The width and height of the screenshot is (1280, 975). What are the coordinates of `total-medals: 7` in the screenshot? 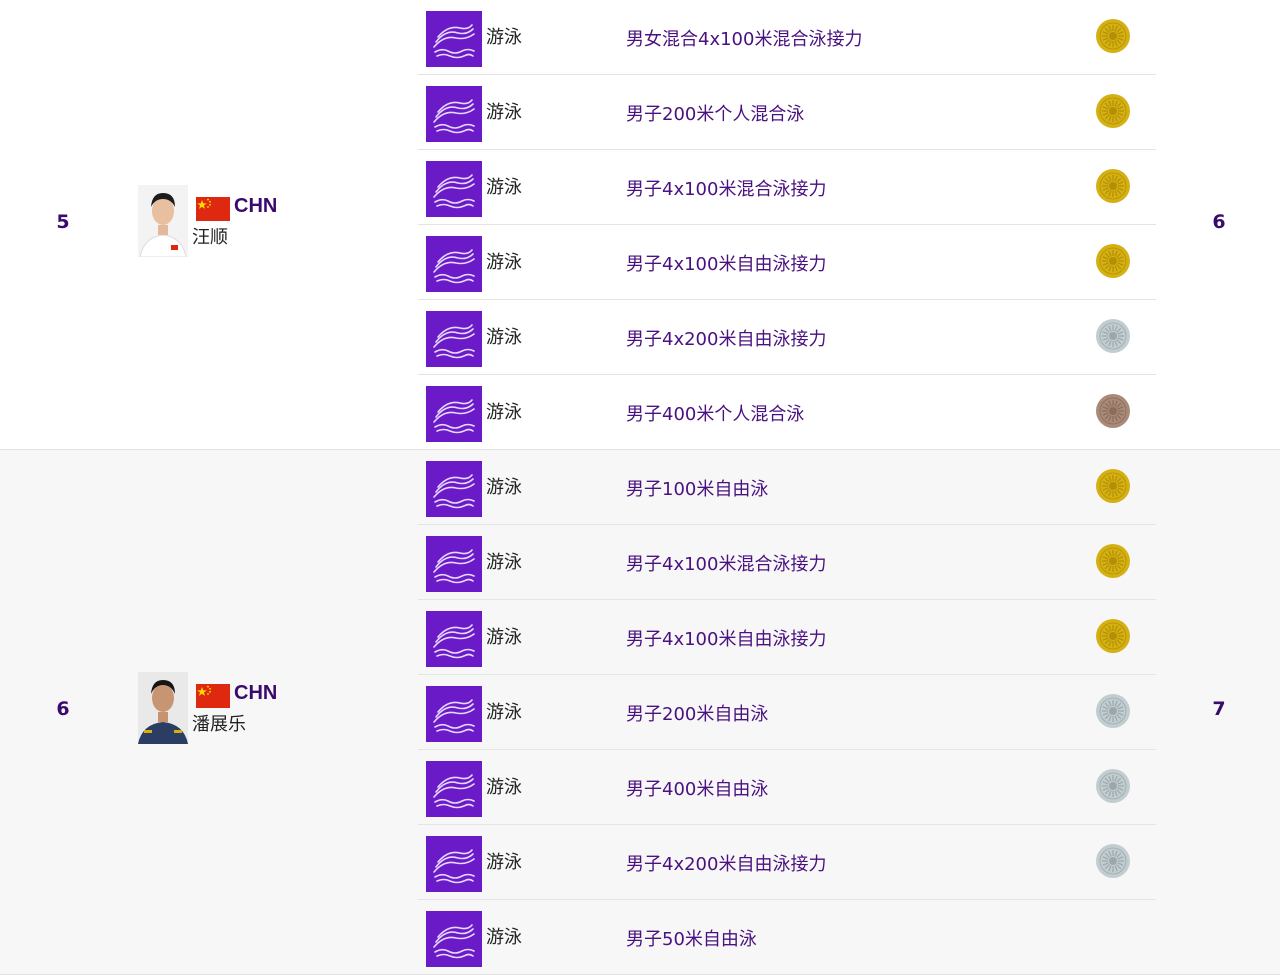 It's located at (1219, 709).